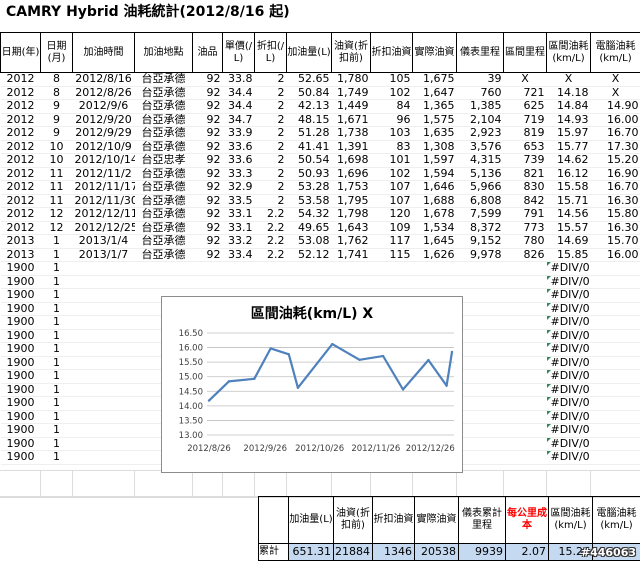 The width and height of the screenshot is (640, 561). I want to click on table-cell: 32.9, so click(238, 187).